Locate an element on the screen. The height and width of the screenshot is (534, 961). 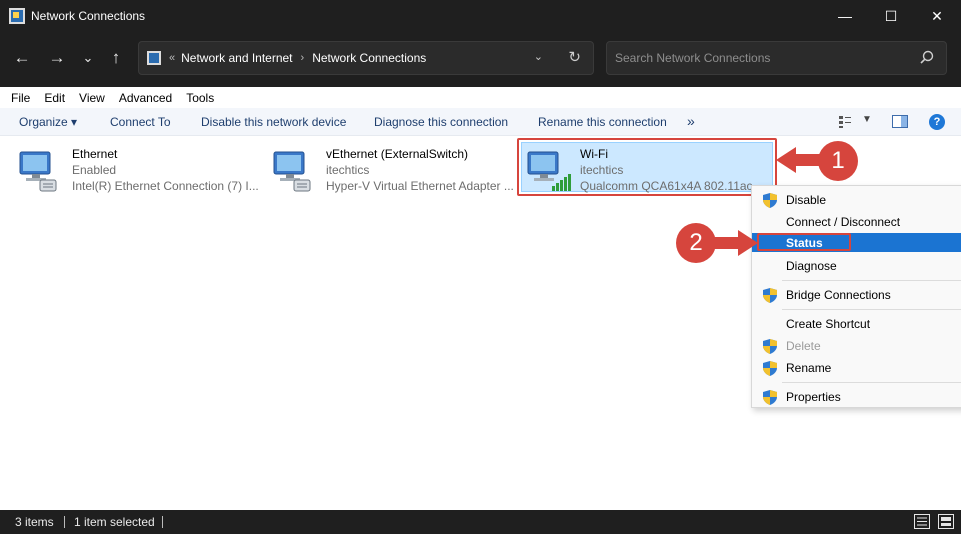
menu-item-create-shortcut: Create Shortcut is located at coordinates (856, 324).